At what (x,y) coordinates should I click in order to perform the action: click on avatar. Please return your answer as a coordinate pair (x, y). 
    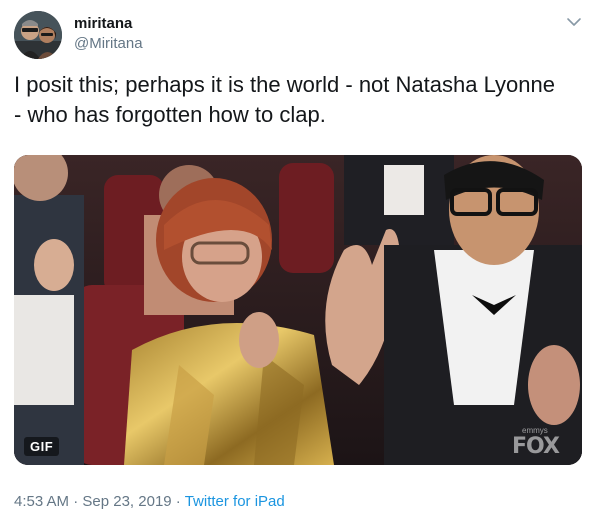
    Looking at the image, I should click on (38, 35).